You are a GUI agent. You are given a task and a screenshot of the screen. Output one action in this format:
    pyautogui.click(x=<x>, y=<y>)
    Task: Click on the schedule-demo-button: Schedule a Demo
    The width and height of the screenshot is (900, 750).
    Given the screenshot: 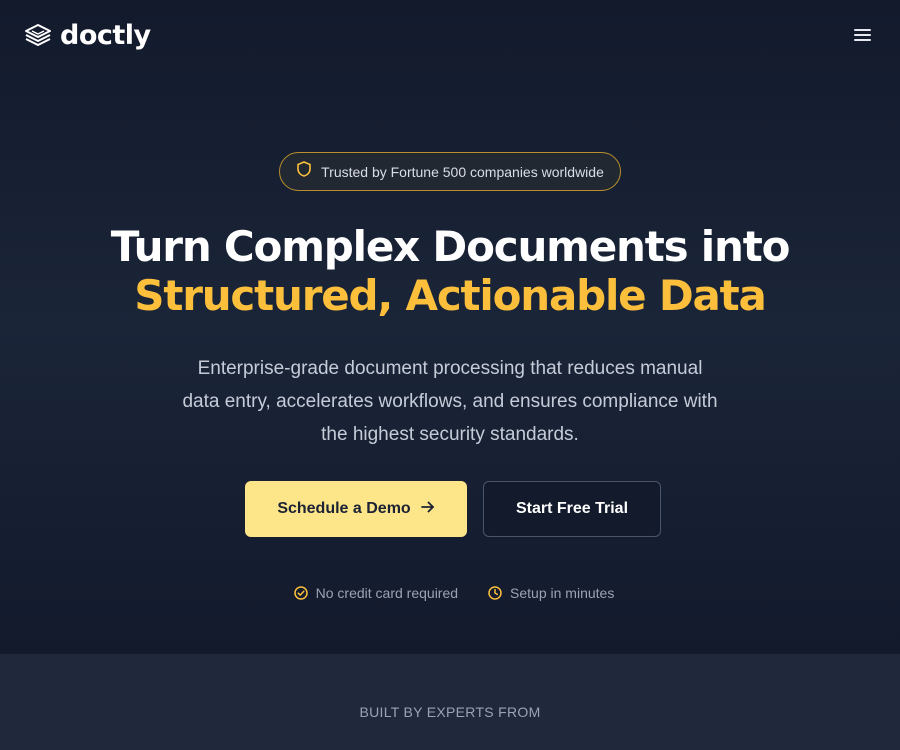 What is the action you would take?
    pyautogui.click(x=356, y=509)
    